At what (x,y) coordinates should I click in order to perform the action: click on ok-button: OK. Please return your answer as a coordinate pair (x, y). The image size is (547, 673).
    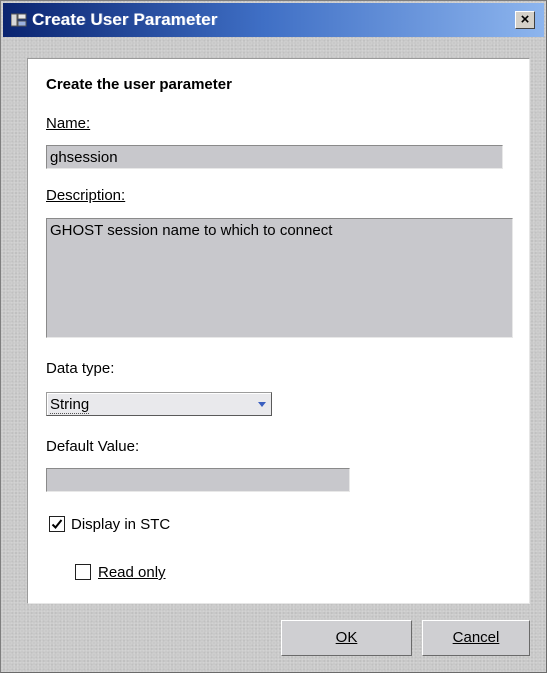
    Looking at the image, I should click on (346, 638).